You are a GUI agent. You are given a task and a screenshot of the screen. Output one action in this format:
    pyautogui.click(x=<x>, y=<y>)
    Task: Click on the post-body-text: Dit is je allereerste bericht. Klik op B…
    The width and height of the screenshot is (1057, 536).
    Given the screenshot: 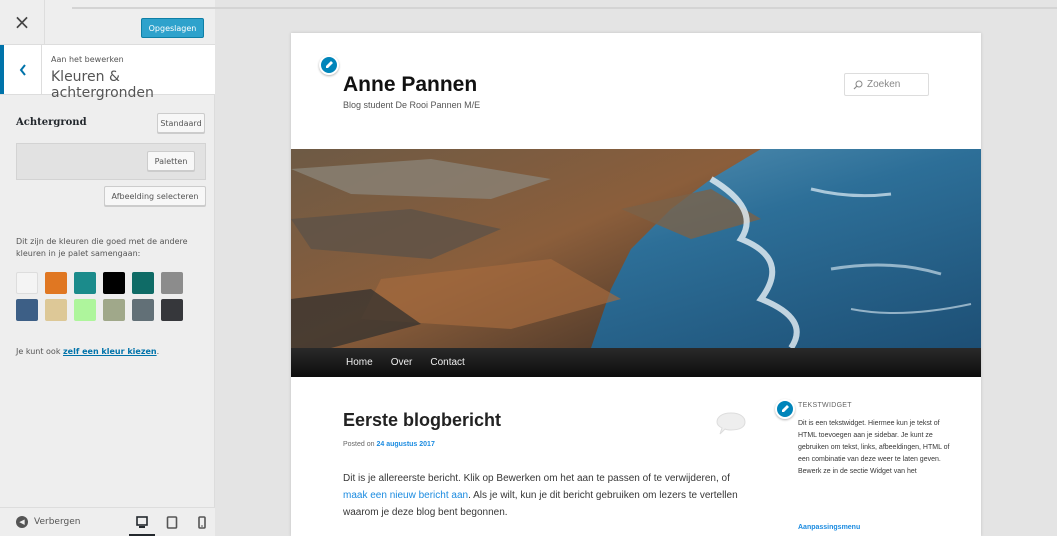 What is the action you would take?
    pyautogui.click(x=536, y=478)
    